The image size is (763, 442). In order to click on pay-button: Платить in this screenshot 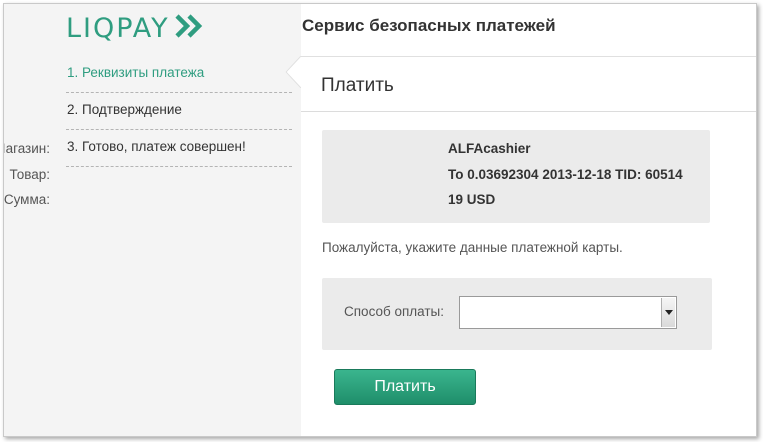, I will do `click(405, 387)`.